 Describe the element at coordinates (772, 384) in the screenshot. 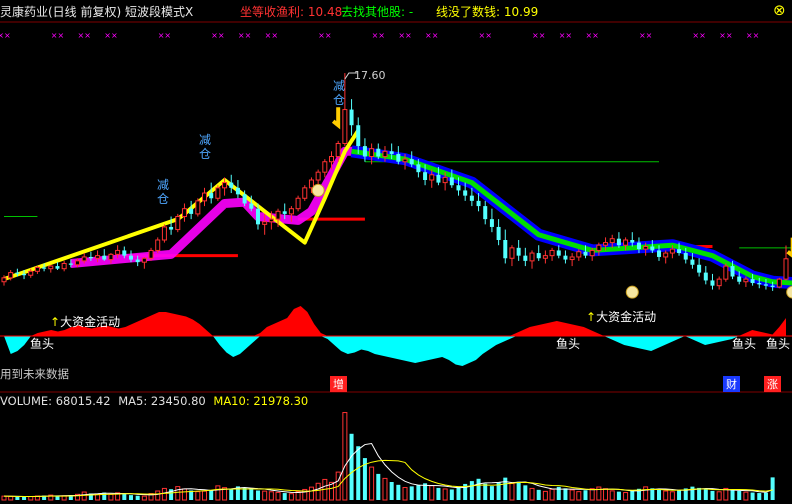

I see `marker-rise: 涨` at that location.